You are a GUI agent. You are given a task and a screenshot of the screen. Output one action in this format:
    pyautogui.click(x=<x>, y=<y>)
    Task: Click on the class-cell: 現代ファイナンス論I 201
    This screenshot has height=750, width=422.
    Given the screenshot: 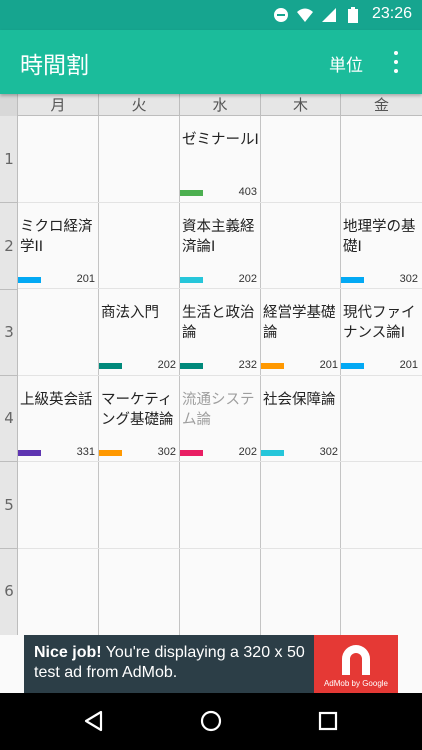 What is the action you would take?
    pyautogui.click(x=381, y=332)
    